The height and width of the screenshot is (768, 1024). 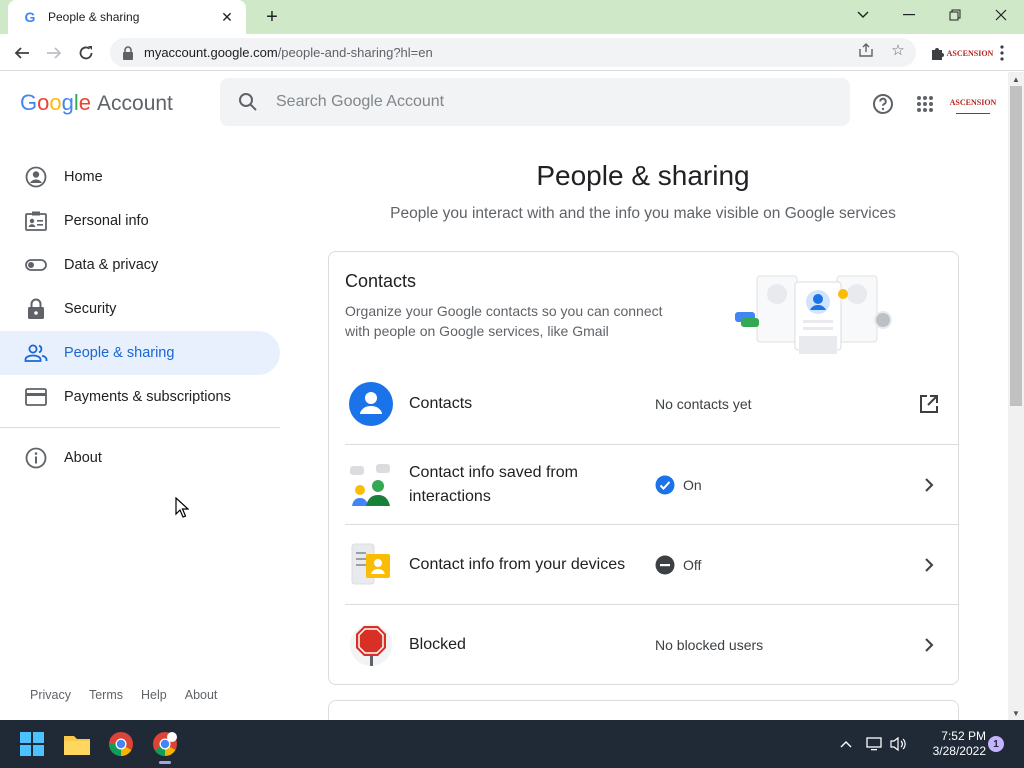 What do you see at coordinates (77, 744) in the screenshot?
I see `file-explorer-icon` at bounding box center [77, 744].